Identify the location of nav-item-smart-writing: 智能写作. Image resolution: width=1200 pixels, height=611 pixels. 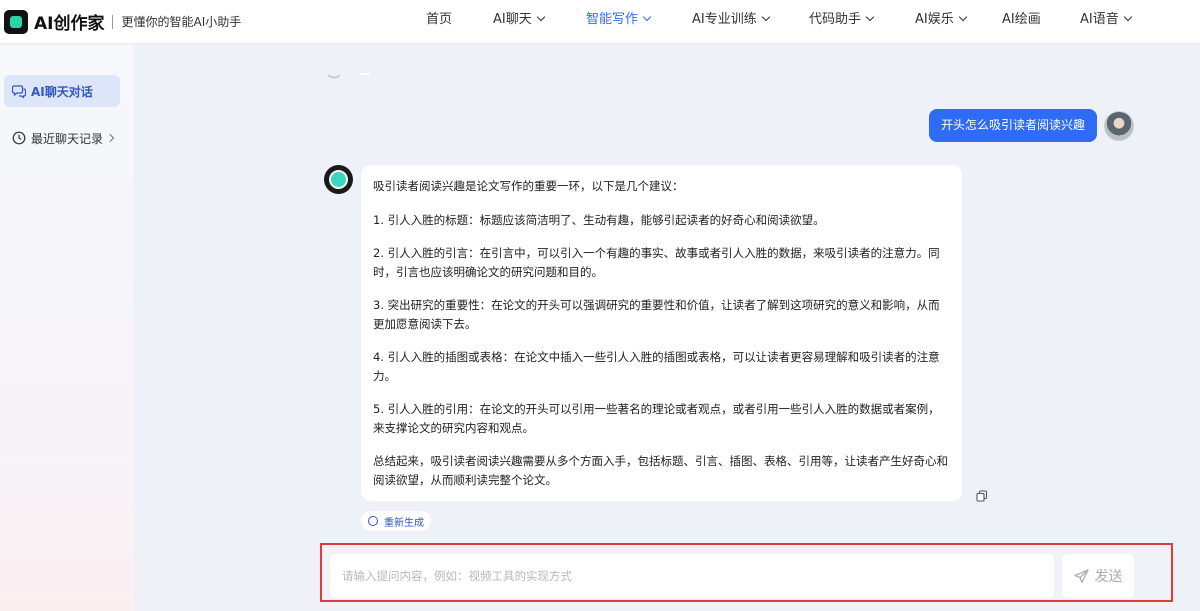
(619, 22).